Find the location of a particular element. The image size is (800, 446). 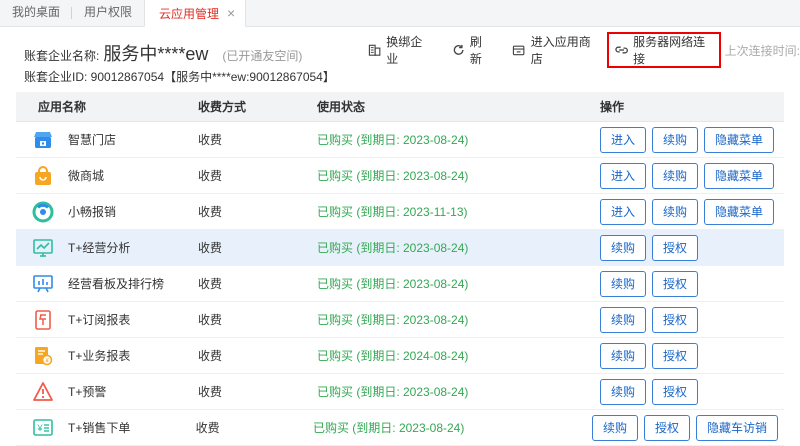

app-name-cell: ¥ T+业务报表 is located at coordinates (107, 356).